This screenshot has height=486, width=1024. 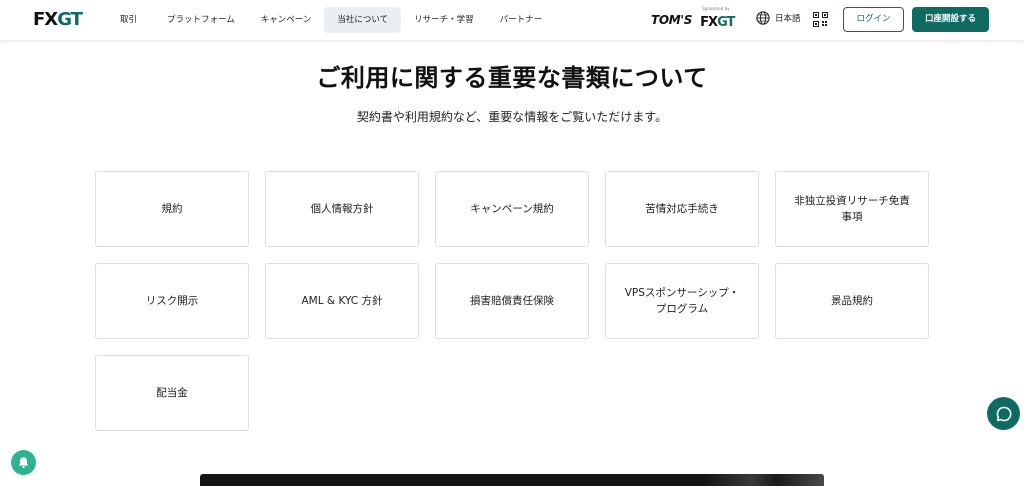 What do you see at coordinates (950, 19) in the screenshot?
I see `open-account-button: 口座開設する` at bounding box center [950, 19].